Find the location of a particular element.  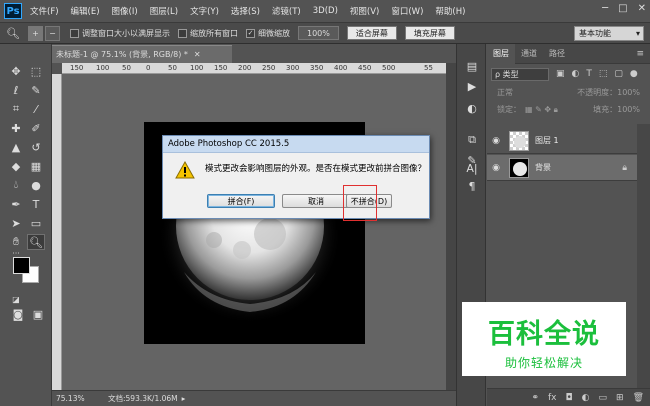

filter-shape-icon: ⬚ is located at coordinates (603, 74).